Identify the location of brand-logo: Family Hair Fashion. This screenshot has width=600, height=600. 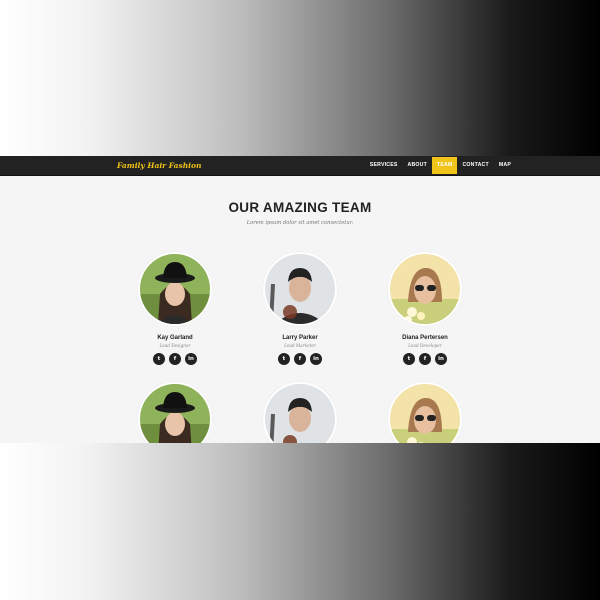
(159, 165).